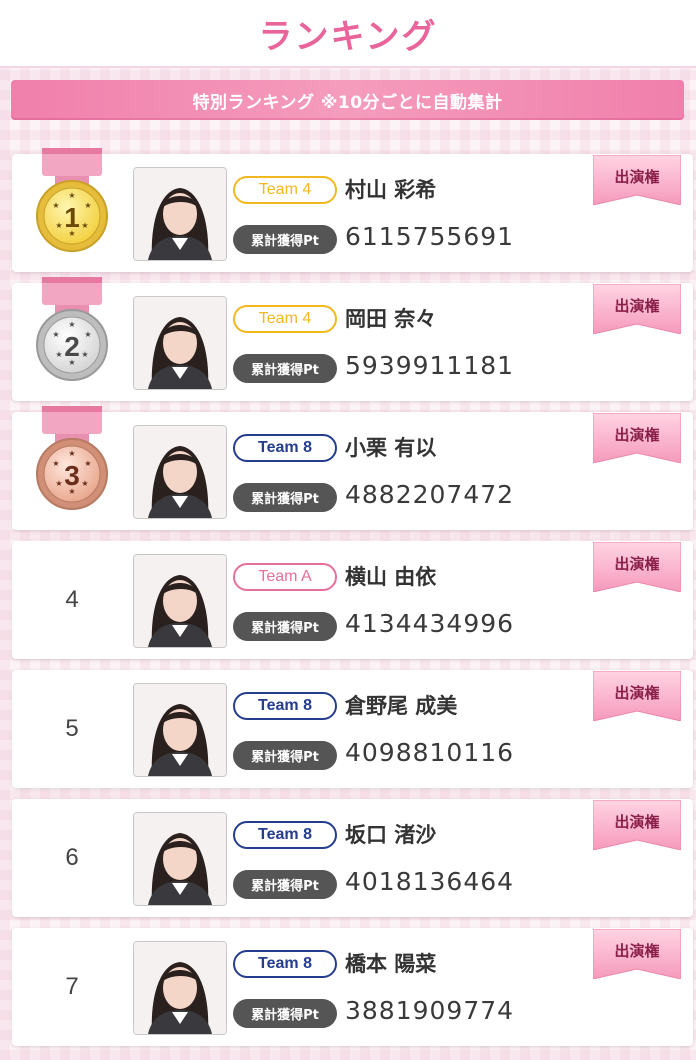 The image size is (696, 1060). I want to click on gold-medal-icon: ★★ ★★ ★★1, so click(72, 200).